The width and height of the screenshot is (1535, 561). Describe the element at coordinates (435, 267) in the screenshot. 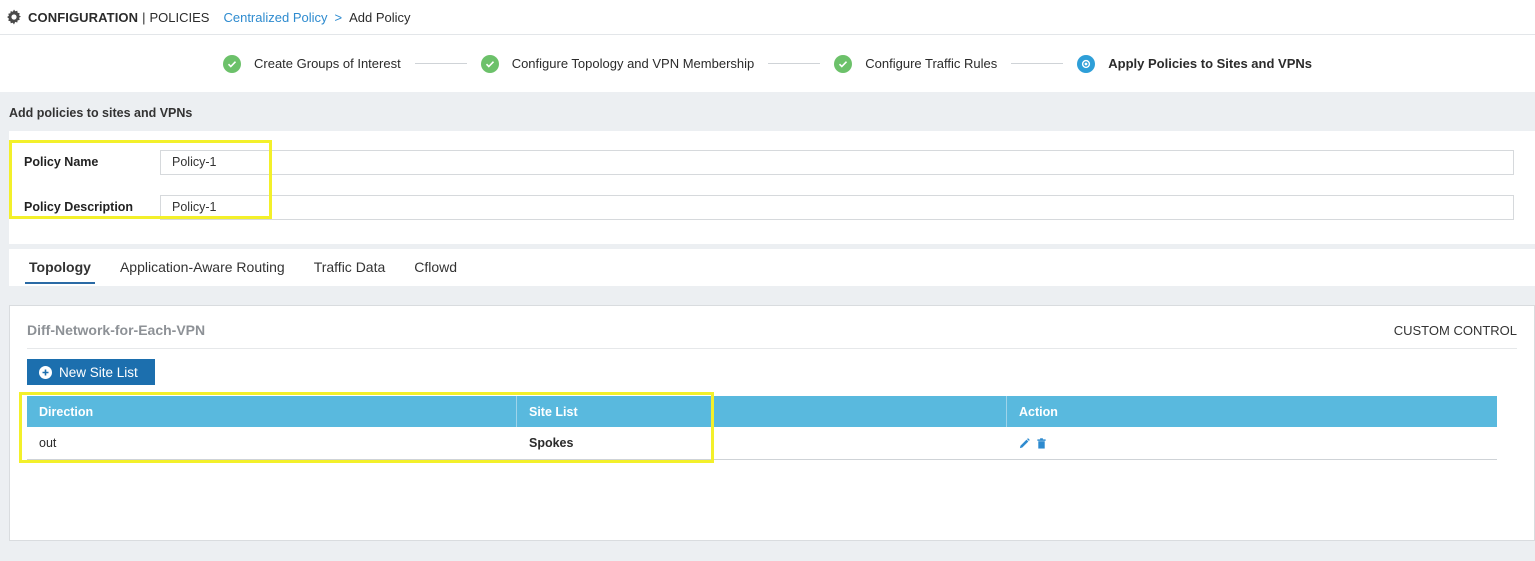

I see `tab-cflowd: Cflowd` at that location.